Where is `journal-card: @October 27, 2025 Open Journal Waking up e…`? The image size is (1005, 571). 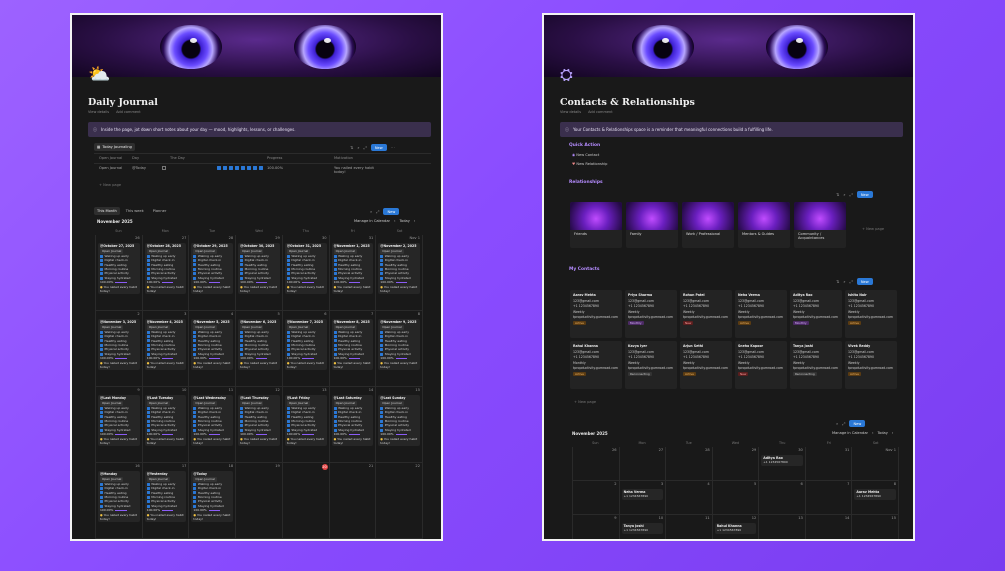 journal-card: @October 27, 2025 Open Journal Waking up e… is located at coordinates (119, 269).